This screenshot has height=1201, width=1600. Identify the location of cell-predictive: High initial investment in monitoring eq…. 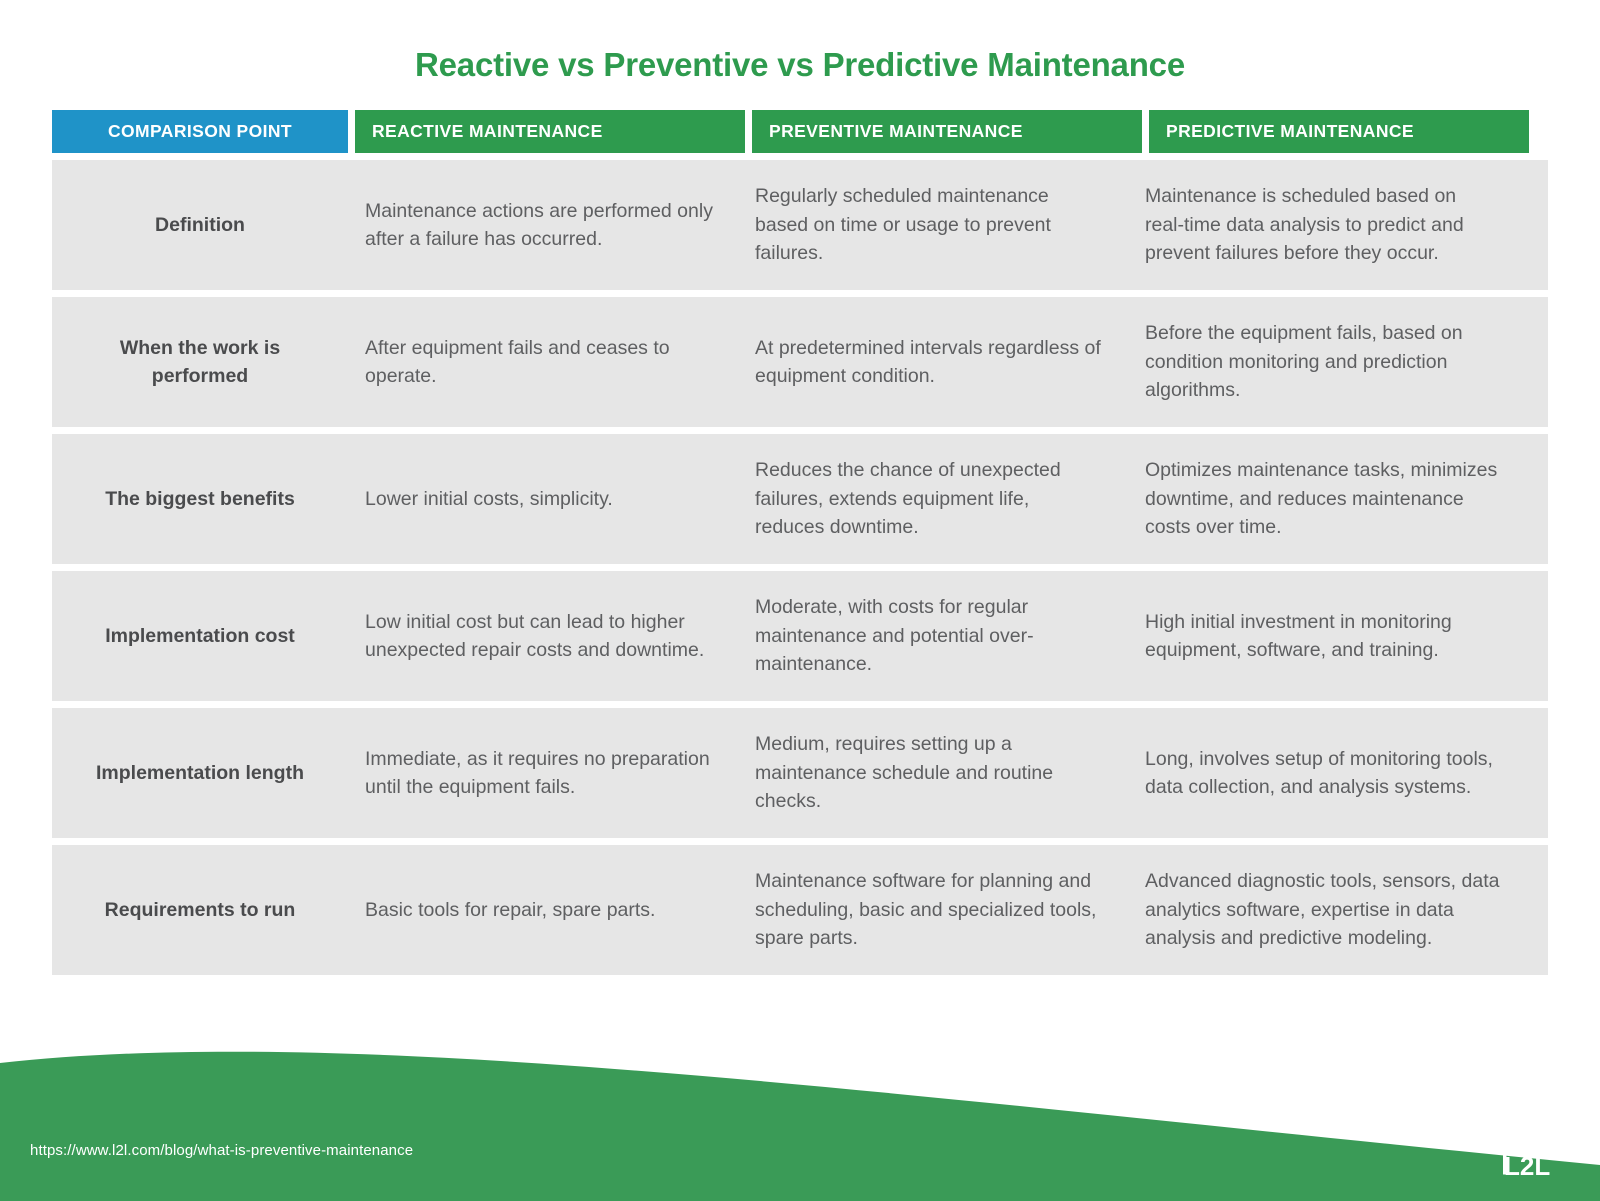
(1298, 635).